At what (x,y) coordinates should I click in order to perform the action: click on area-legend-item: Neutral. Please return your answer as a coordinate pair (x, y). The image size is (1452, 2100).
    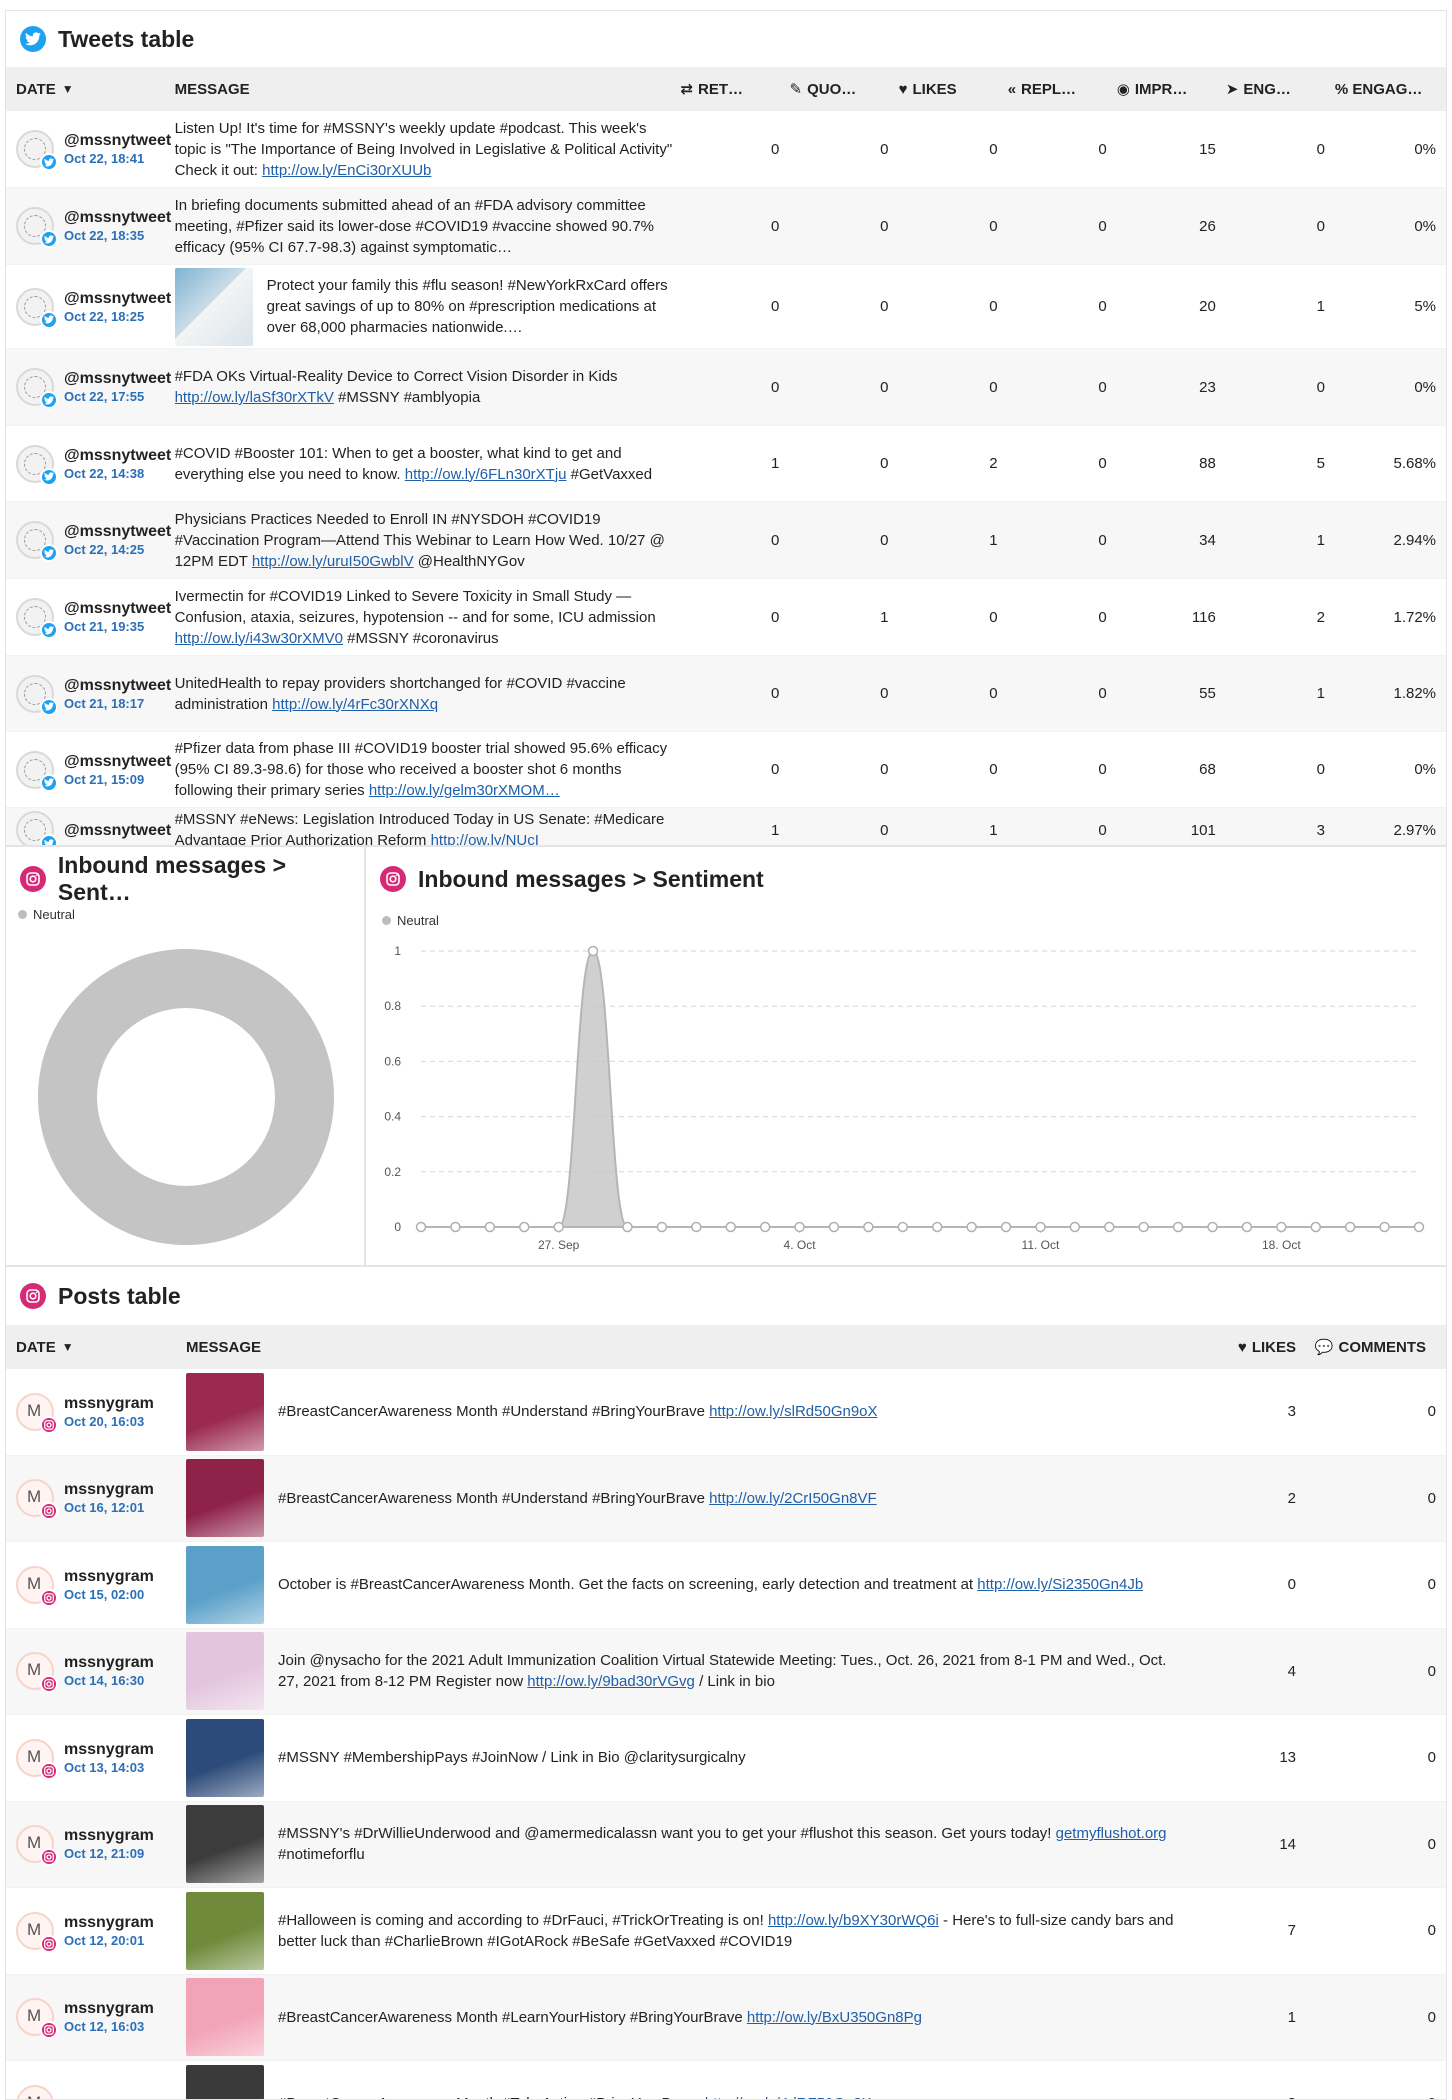
    Looking at the image, I should click on (410, 920).